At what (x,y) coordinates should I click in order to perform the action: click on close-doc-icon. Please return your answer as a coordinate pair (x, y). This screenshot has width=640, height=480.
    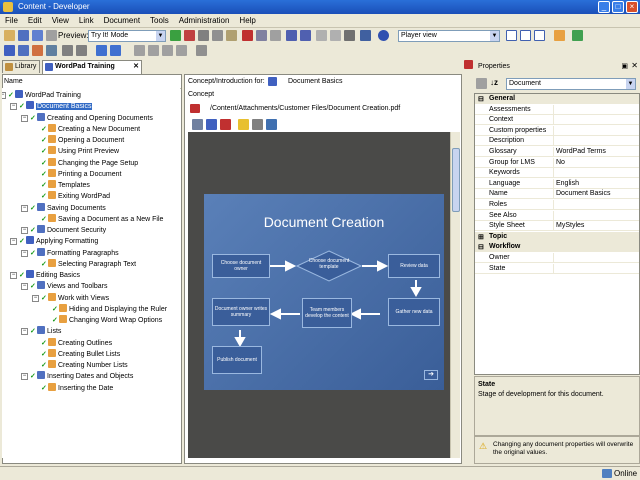
    Looking at the image, I should click on (51, 35).